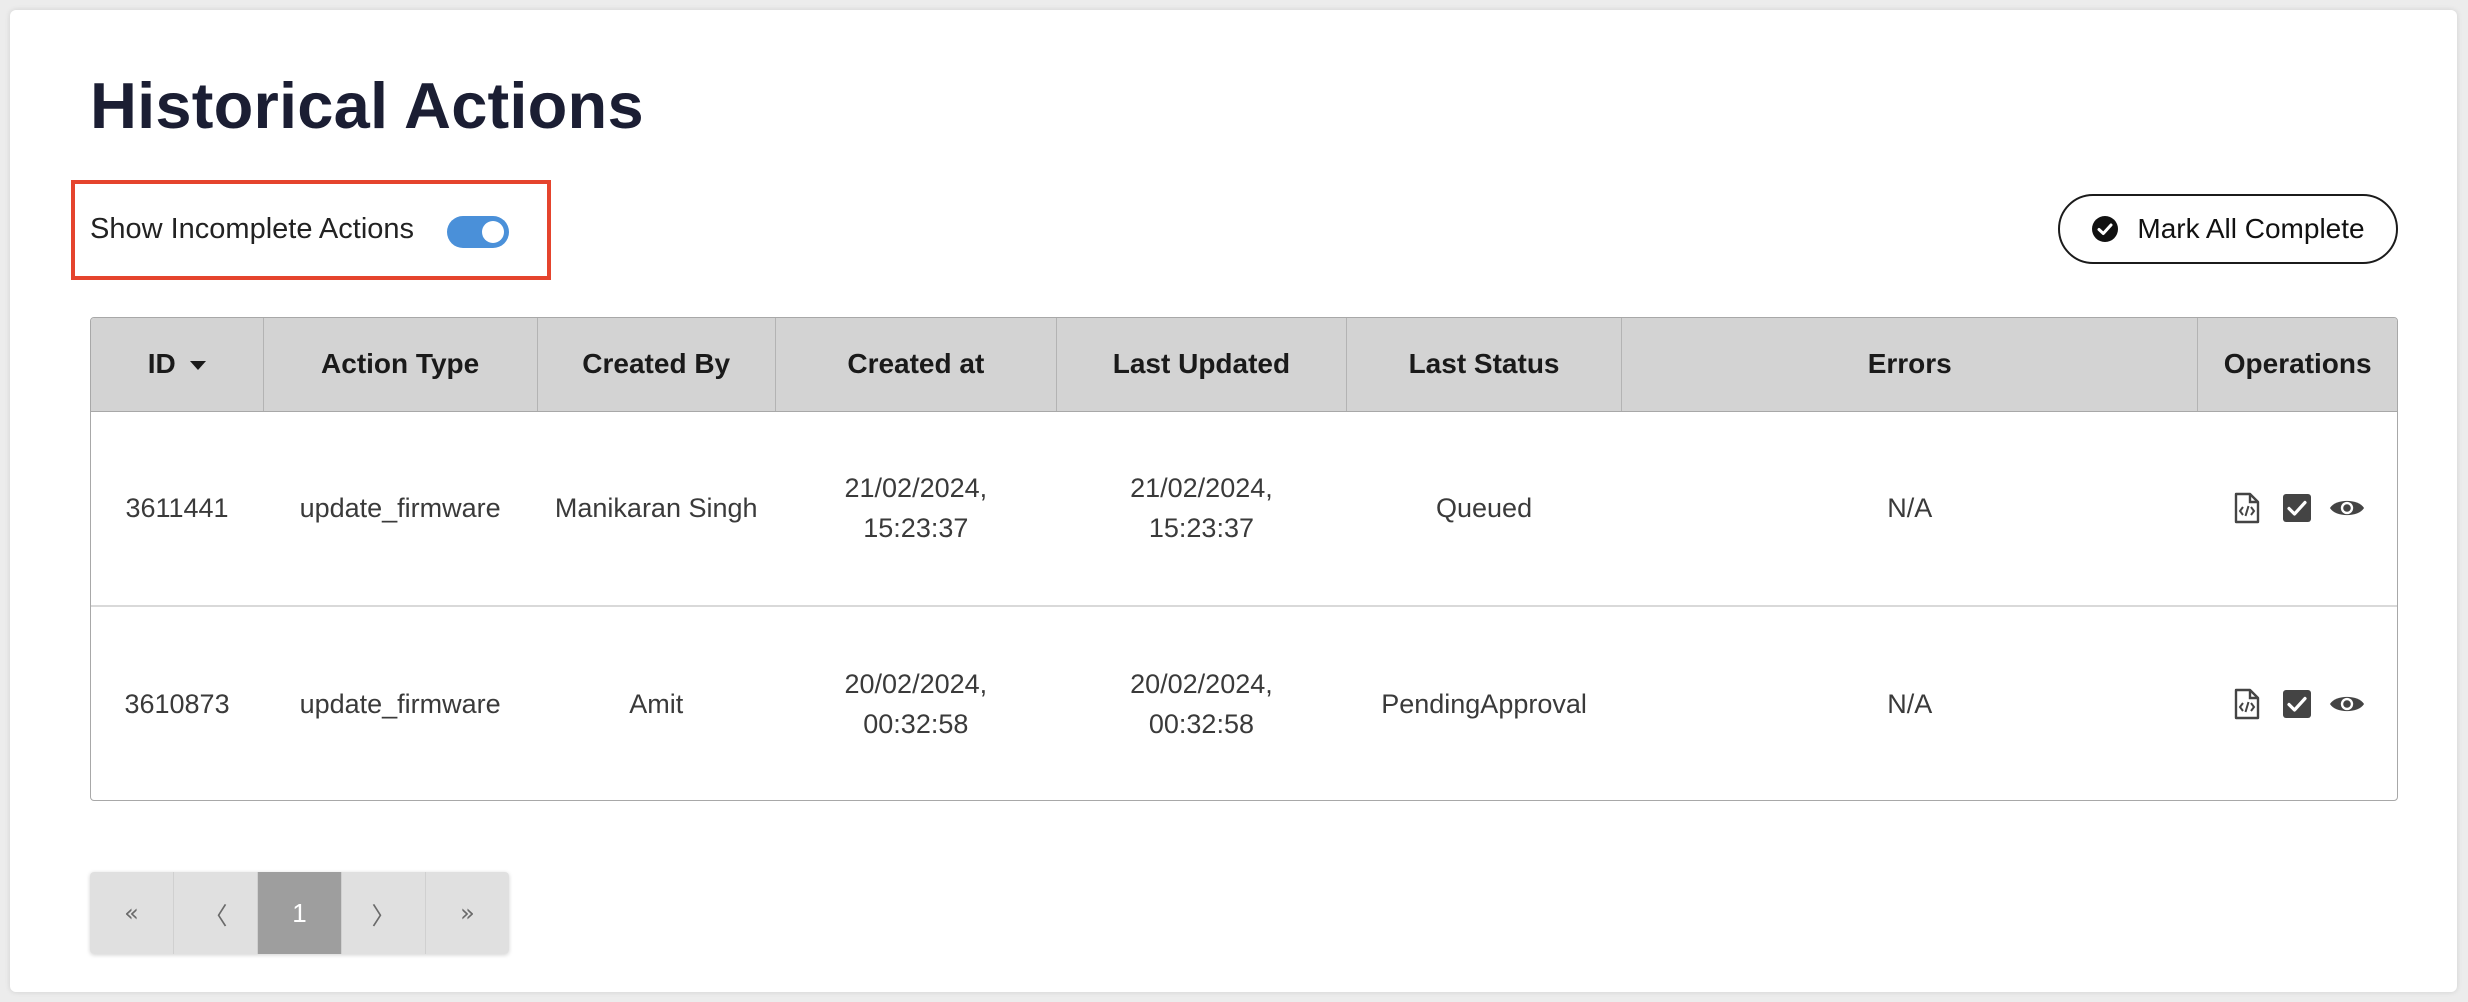 The height and width of the screenshot is (1002, 2468). Describe the element at coordinates (1910, 365) in the screenshot. I see `column-header-errors: Errors` at that location.